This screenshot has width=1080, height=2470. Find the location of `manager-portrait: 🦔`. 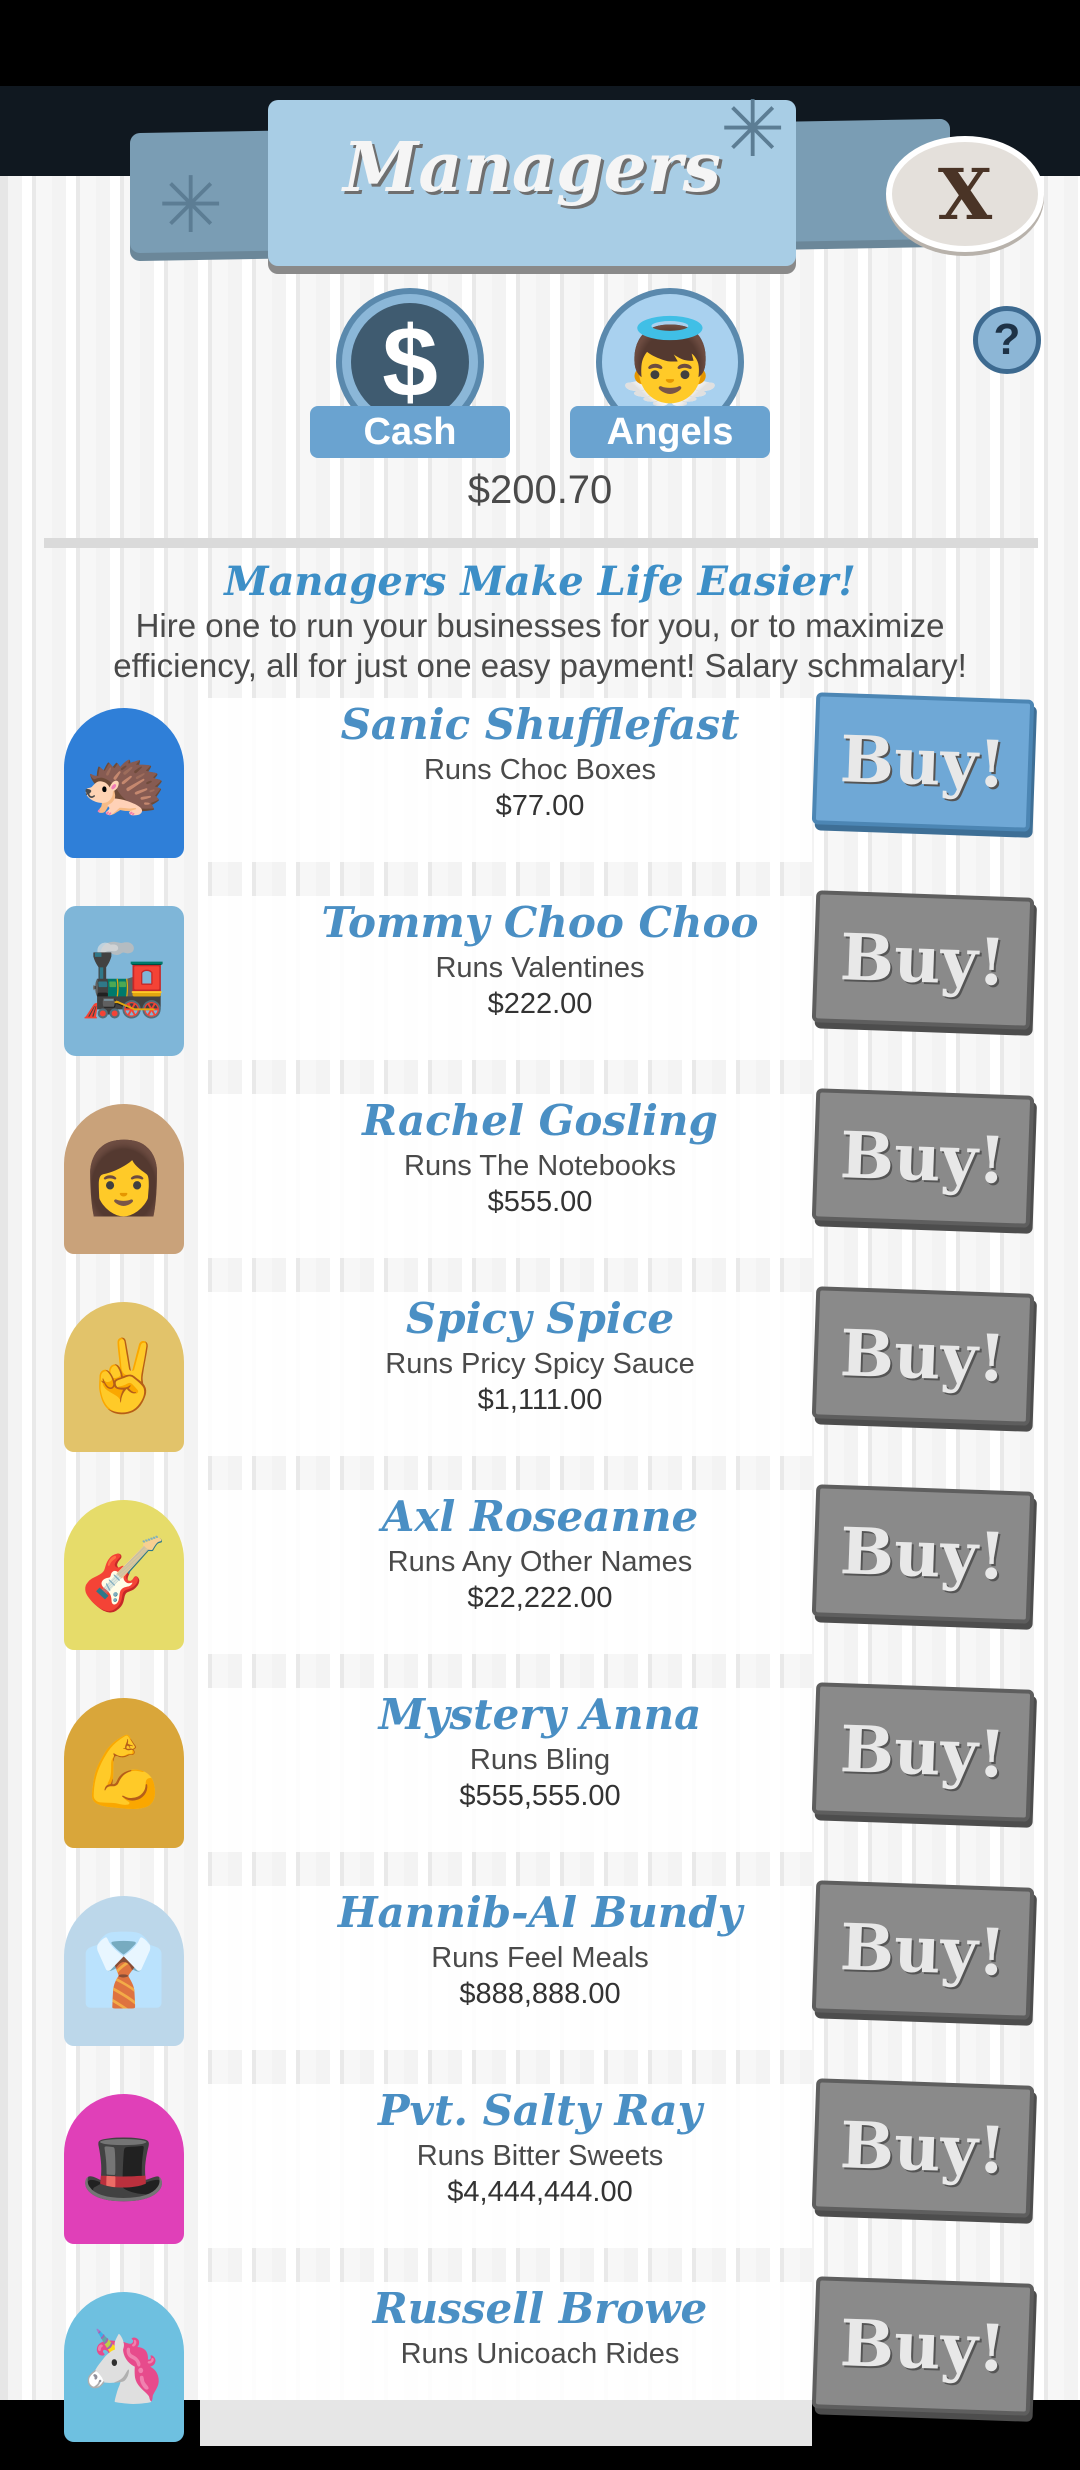

manager-portrait: 🦔 is located at coordinates (124, 774).